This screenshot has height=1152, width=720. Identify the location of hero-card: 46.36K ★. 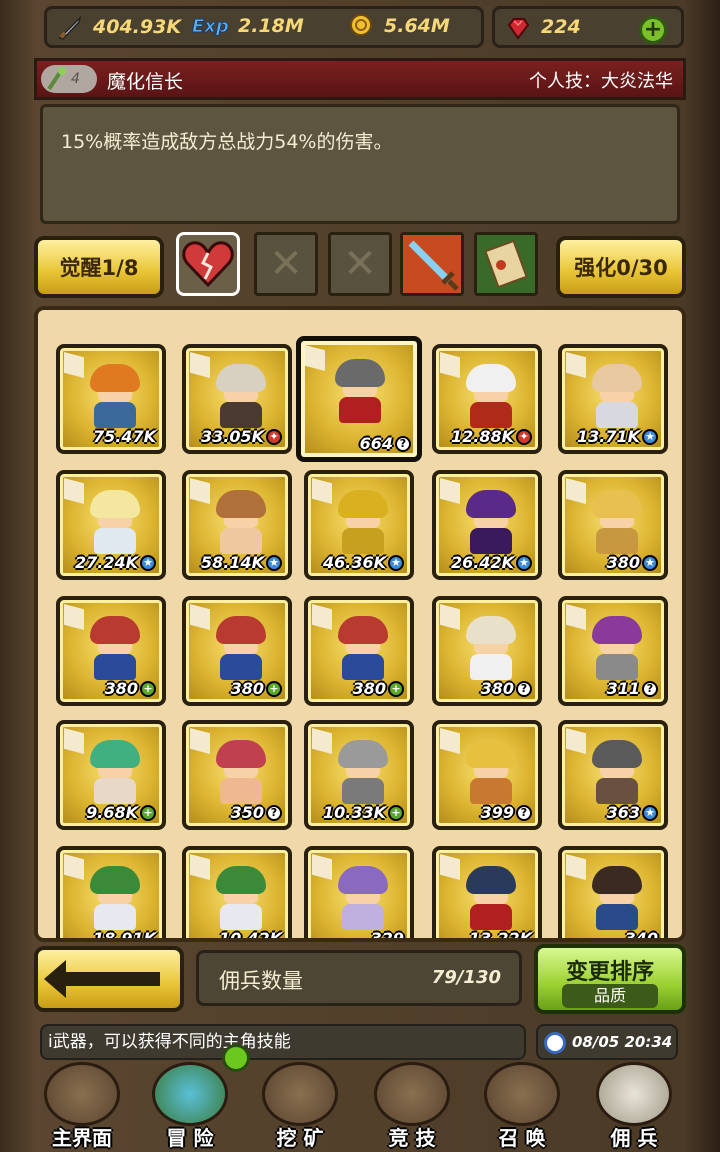
(359, 525).